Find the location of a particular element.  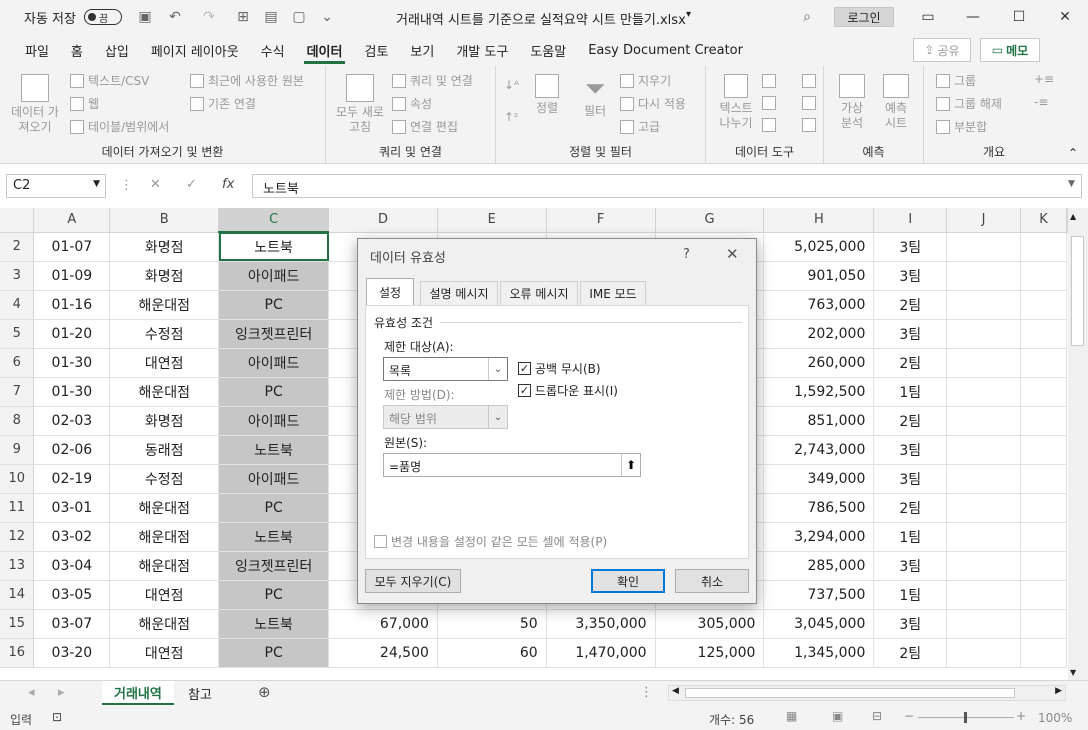

cell-b2: 화명점 is located at coordinates (164, 247).